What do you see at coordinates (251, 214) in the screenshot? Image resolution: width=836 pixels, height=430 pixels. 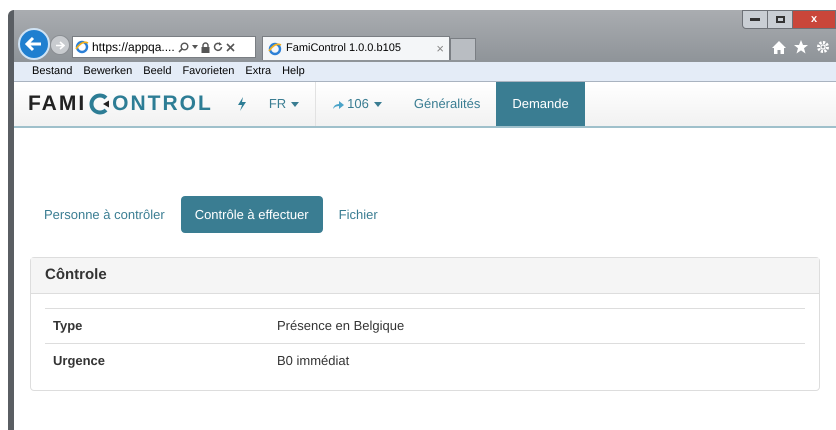 I see `tab: Contrôle à effectuer` at bounding box center [251, 214].